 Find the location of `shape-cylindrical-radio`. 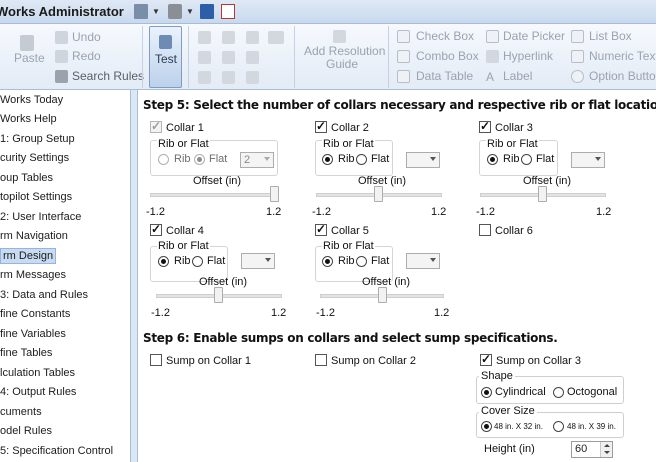

shape-cylindrical-radio is located at coordinates (486, 392).